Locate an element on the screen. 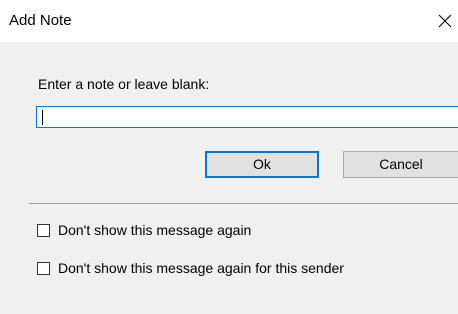 This screenshot has height=314, width=458. ok-button: Ok is located at coordinates (262, 164).